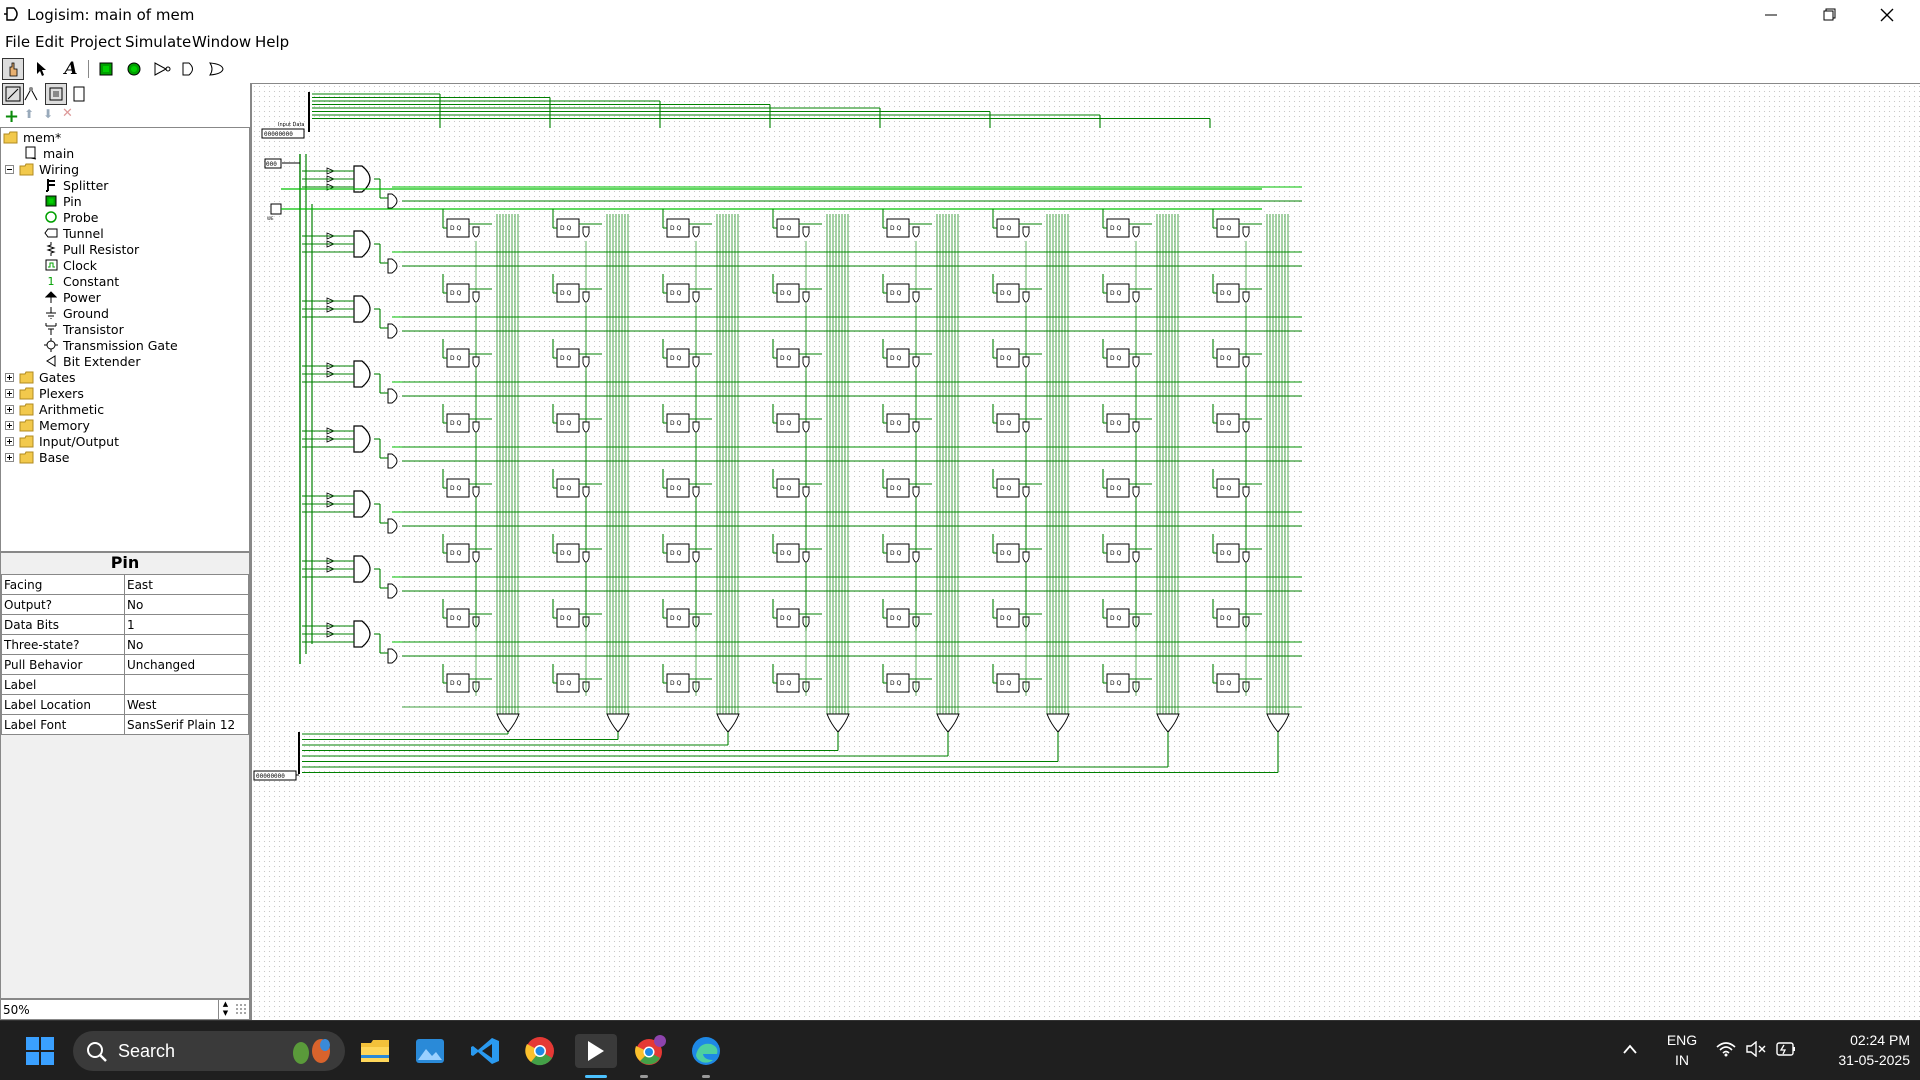  What do you see at coordinates (485, 1051) in the screenshot?
I see `taskbar-vscode` at bounding box center [485, 1051].